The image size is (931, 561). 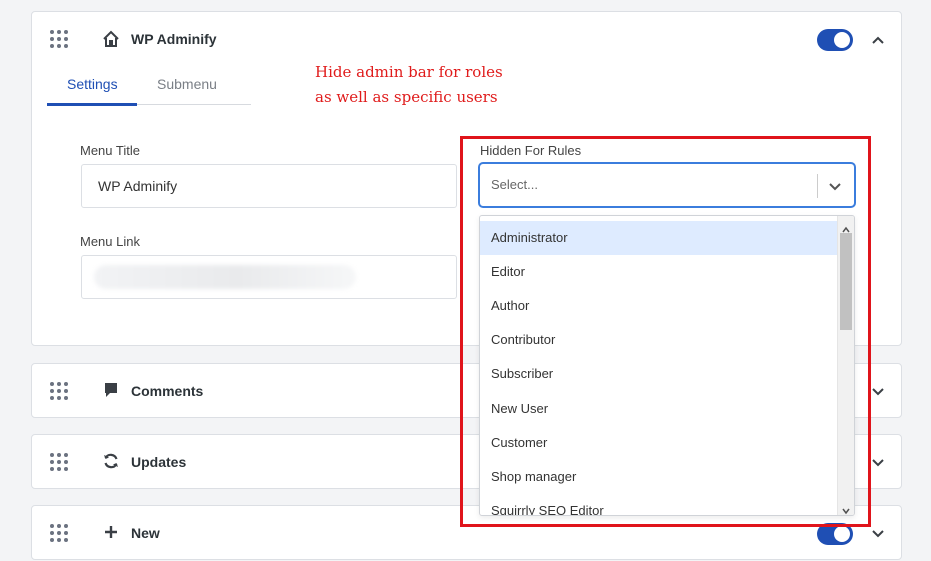 I want to click on tab-submenu: Submenu, so click(x=187, y=84).